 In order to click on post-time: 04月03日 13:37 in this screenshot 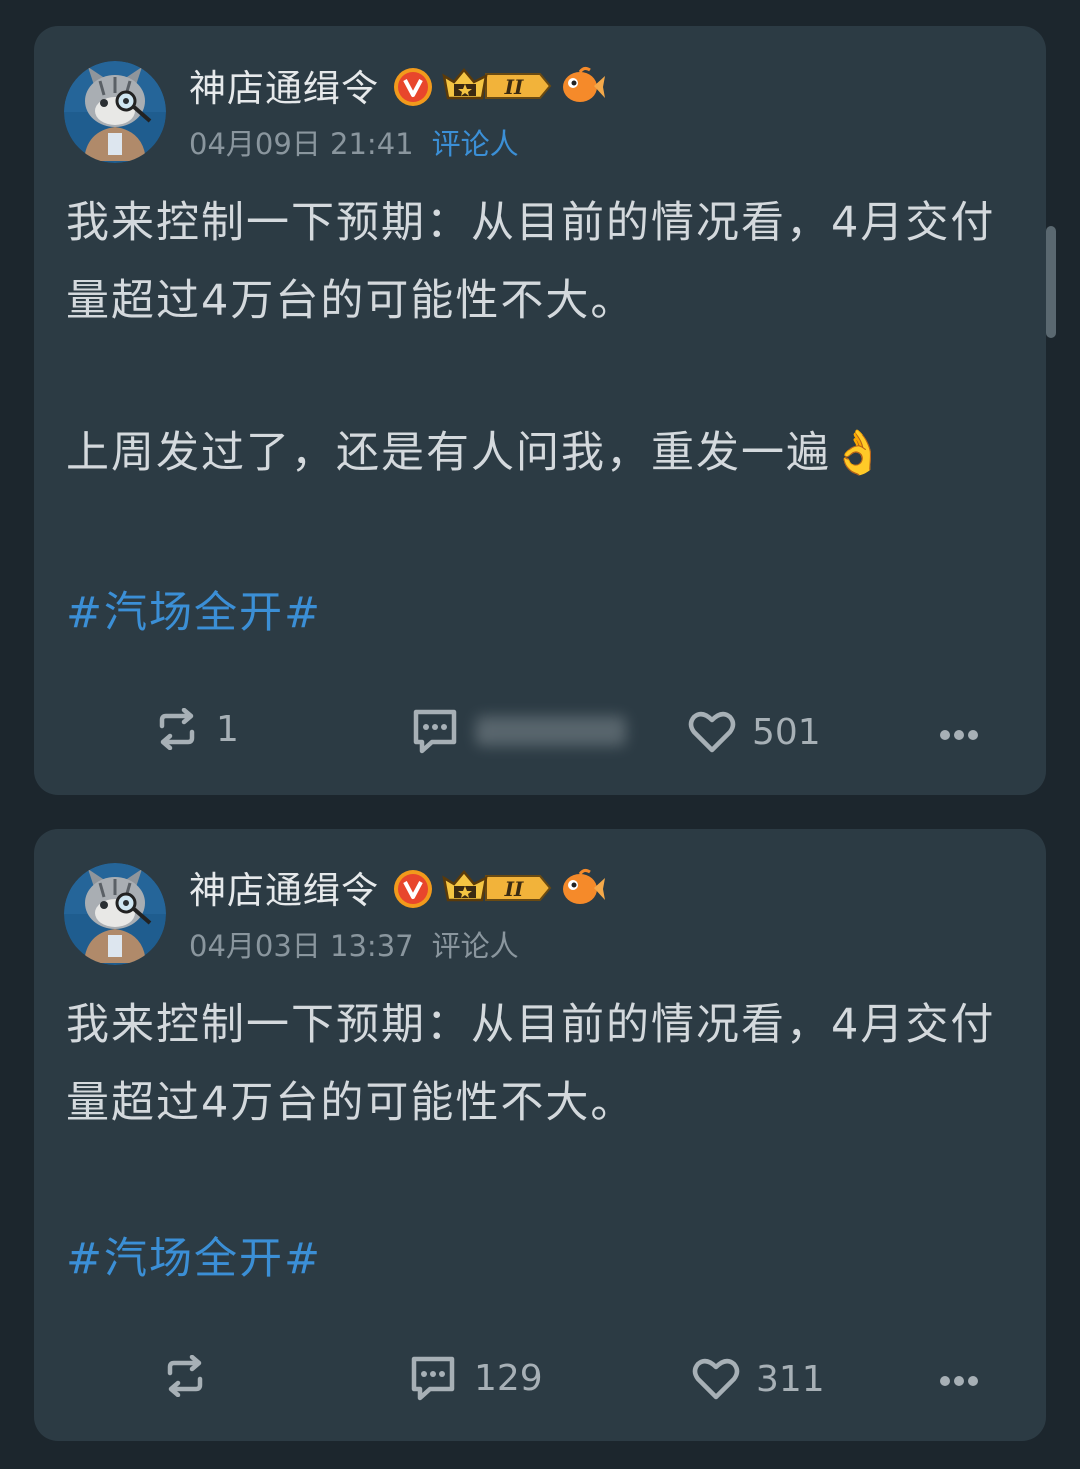, I will do `click(301, 946)`.